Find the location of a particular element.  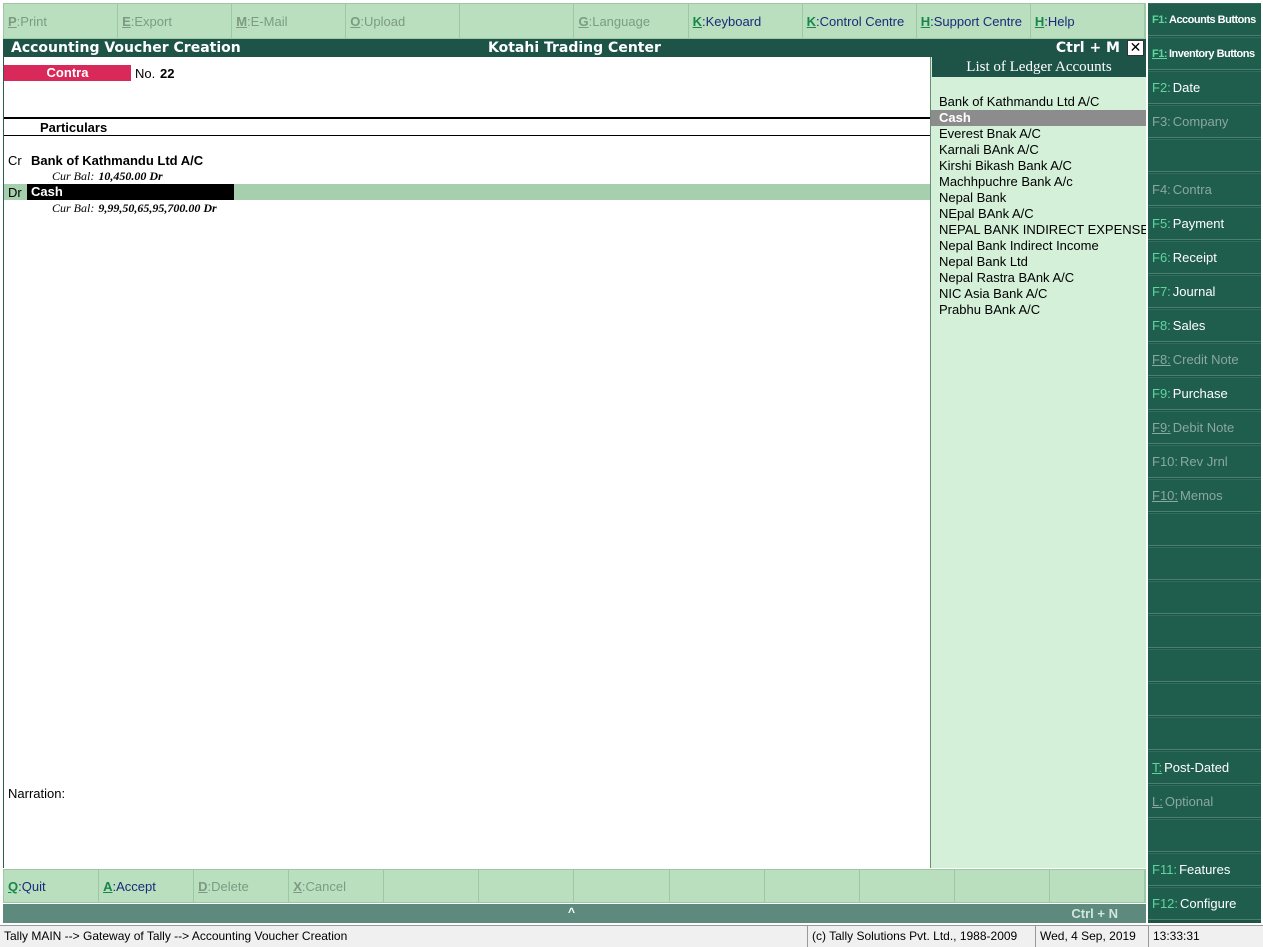

company-name: Kotahi Trading Center is located at coordinates (574, 48).